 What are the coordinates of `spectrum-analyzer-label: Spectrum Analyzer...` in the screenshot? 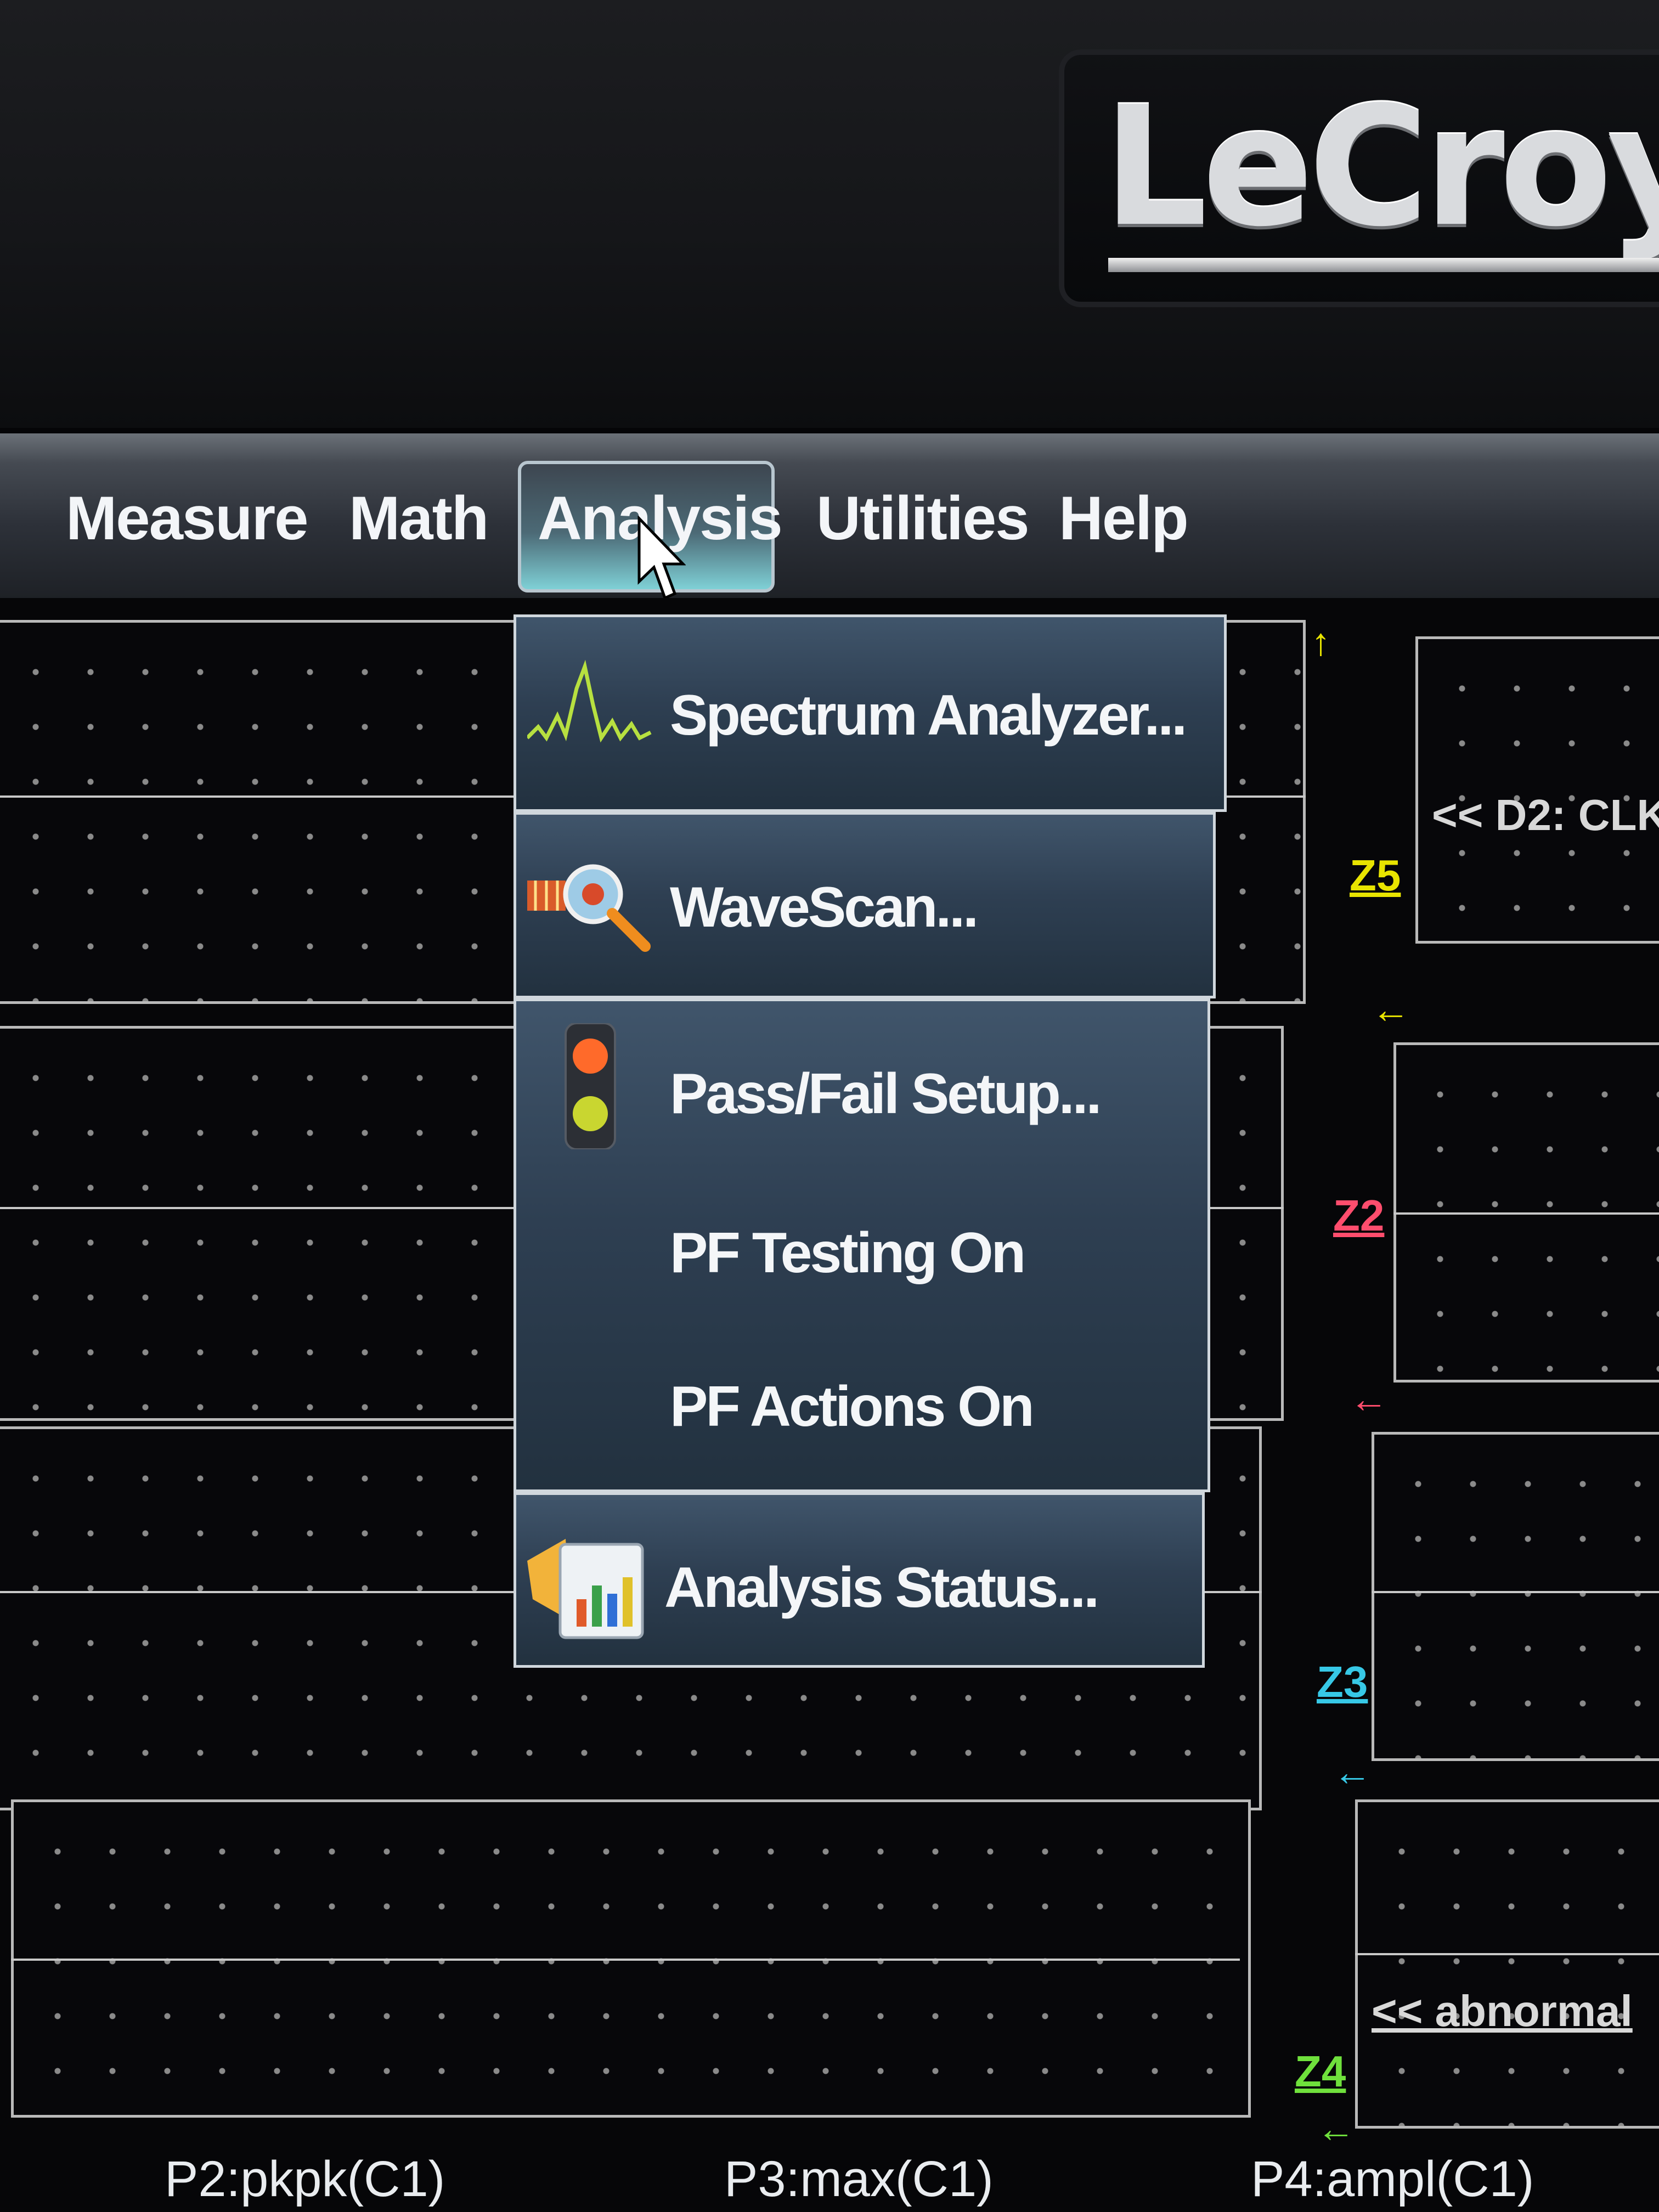 It's located at (928, 715).